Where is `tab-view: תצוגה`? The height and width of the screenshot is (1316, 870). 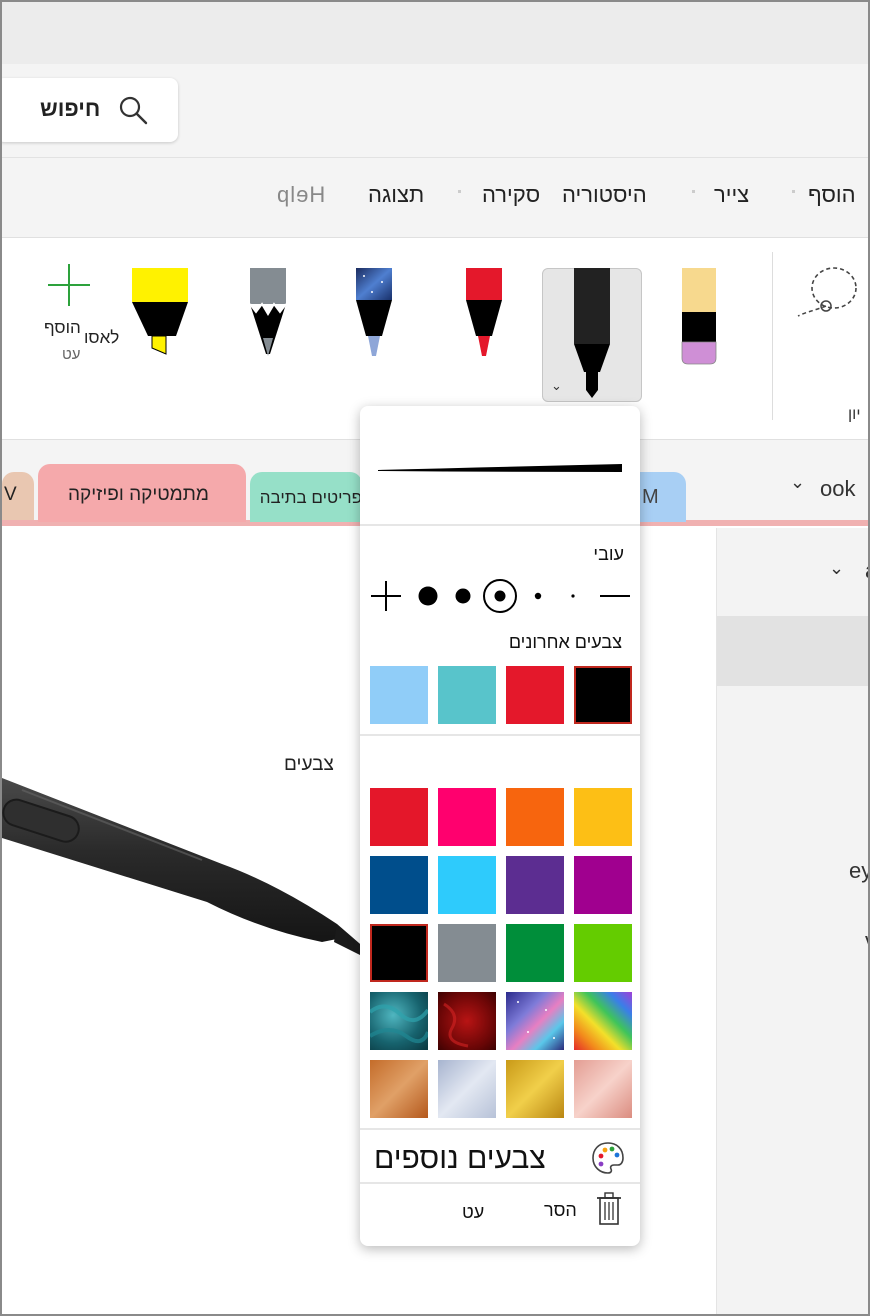
tab-view: תצוגה is located at coordinates (396, 195).